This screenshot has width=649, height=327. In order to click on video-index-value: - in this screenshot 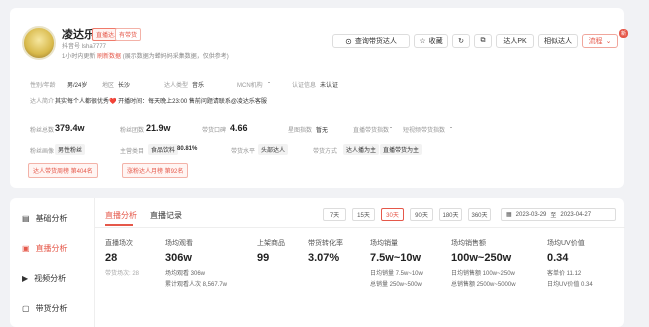, I will do `click(451, 128)`.